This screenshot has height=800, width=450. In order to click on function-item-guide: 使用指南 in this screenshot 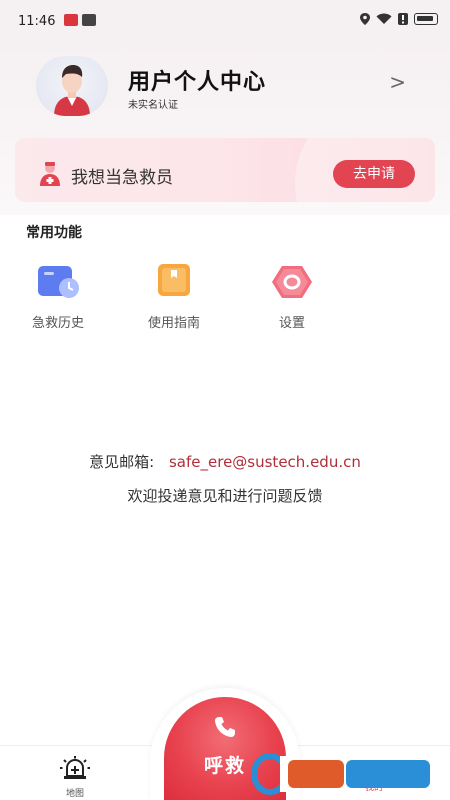, I will do `click(174, 297)`.